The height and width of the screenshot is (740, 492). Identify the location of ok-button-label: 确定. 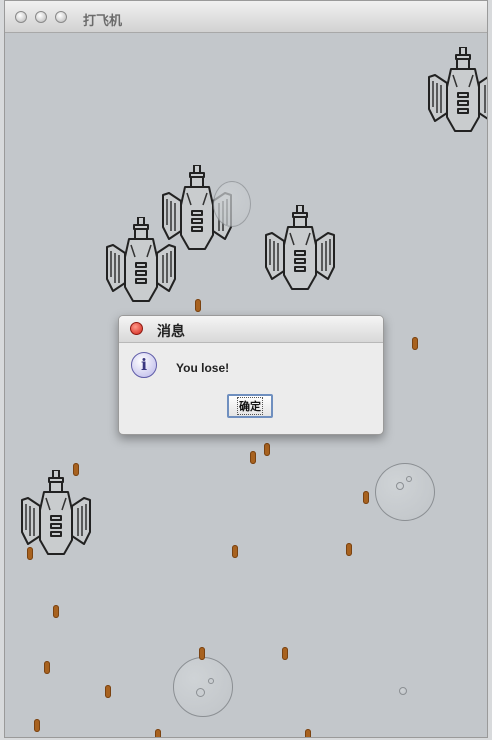
(250, 406).